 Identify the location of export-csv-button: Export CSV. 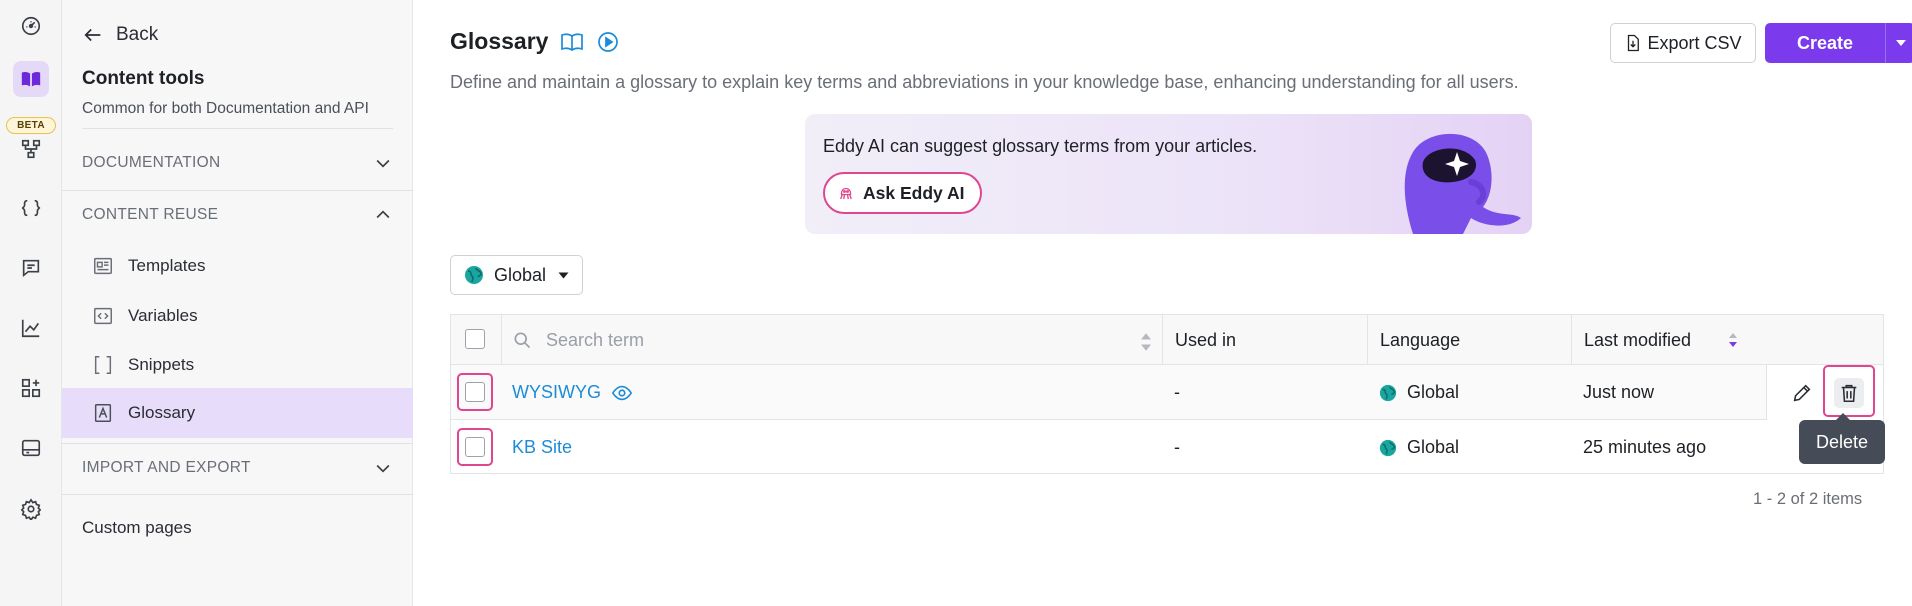
(1683, 43).